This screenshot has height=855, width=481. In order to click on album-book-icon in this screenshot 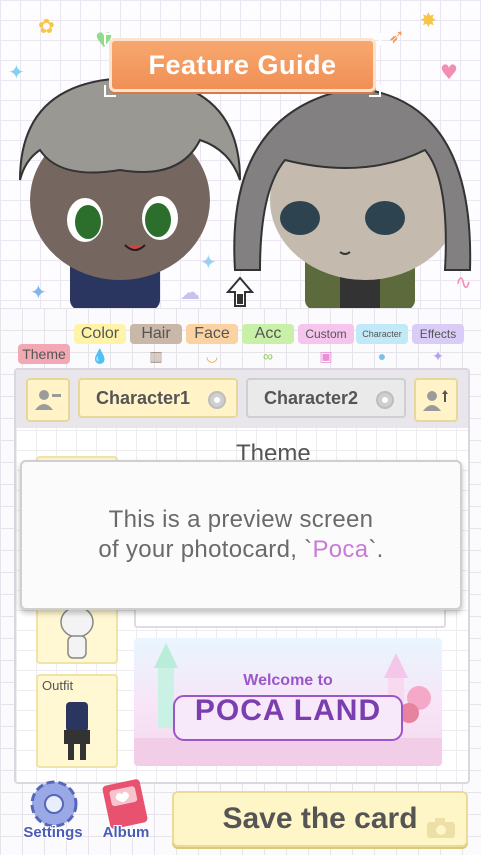, I will do `click(125, 804)`.